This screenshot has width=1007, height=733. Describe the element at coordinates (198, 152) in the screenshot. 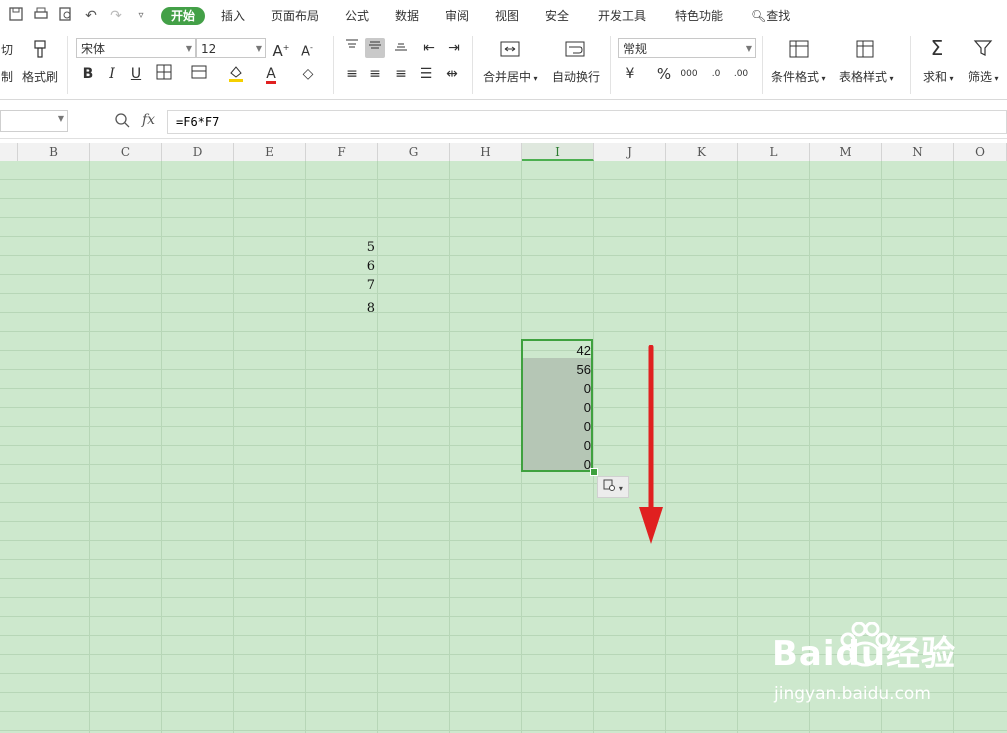

I see `column-header: D` at that location.